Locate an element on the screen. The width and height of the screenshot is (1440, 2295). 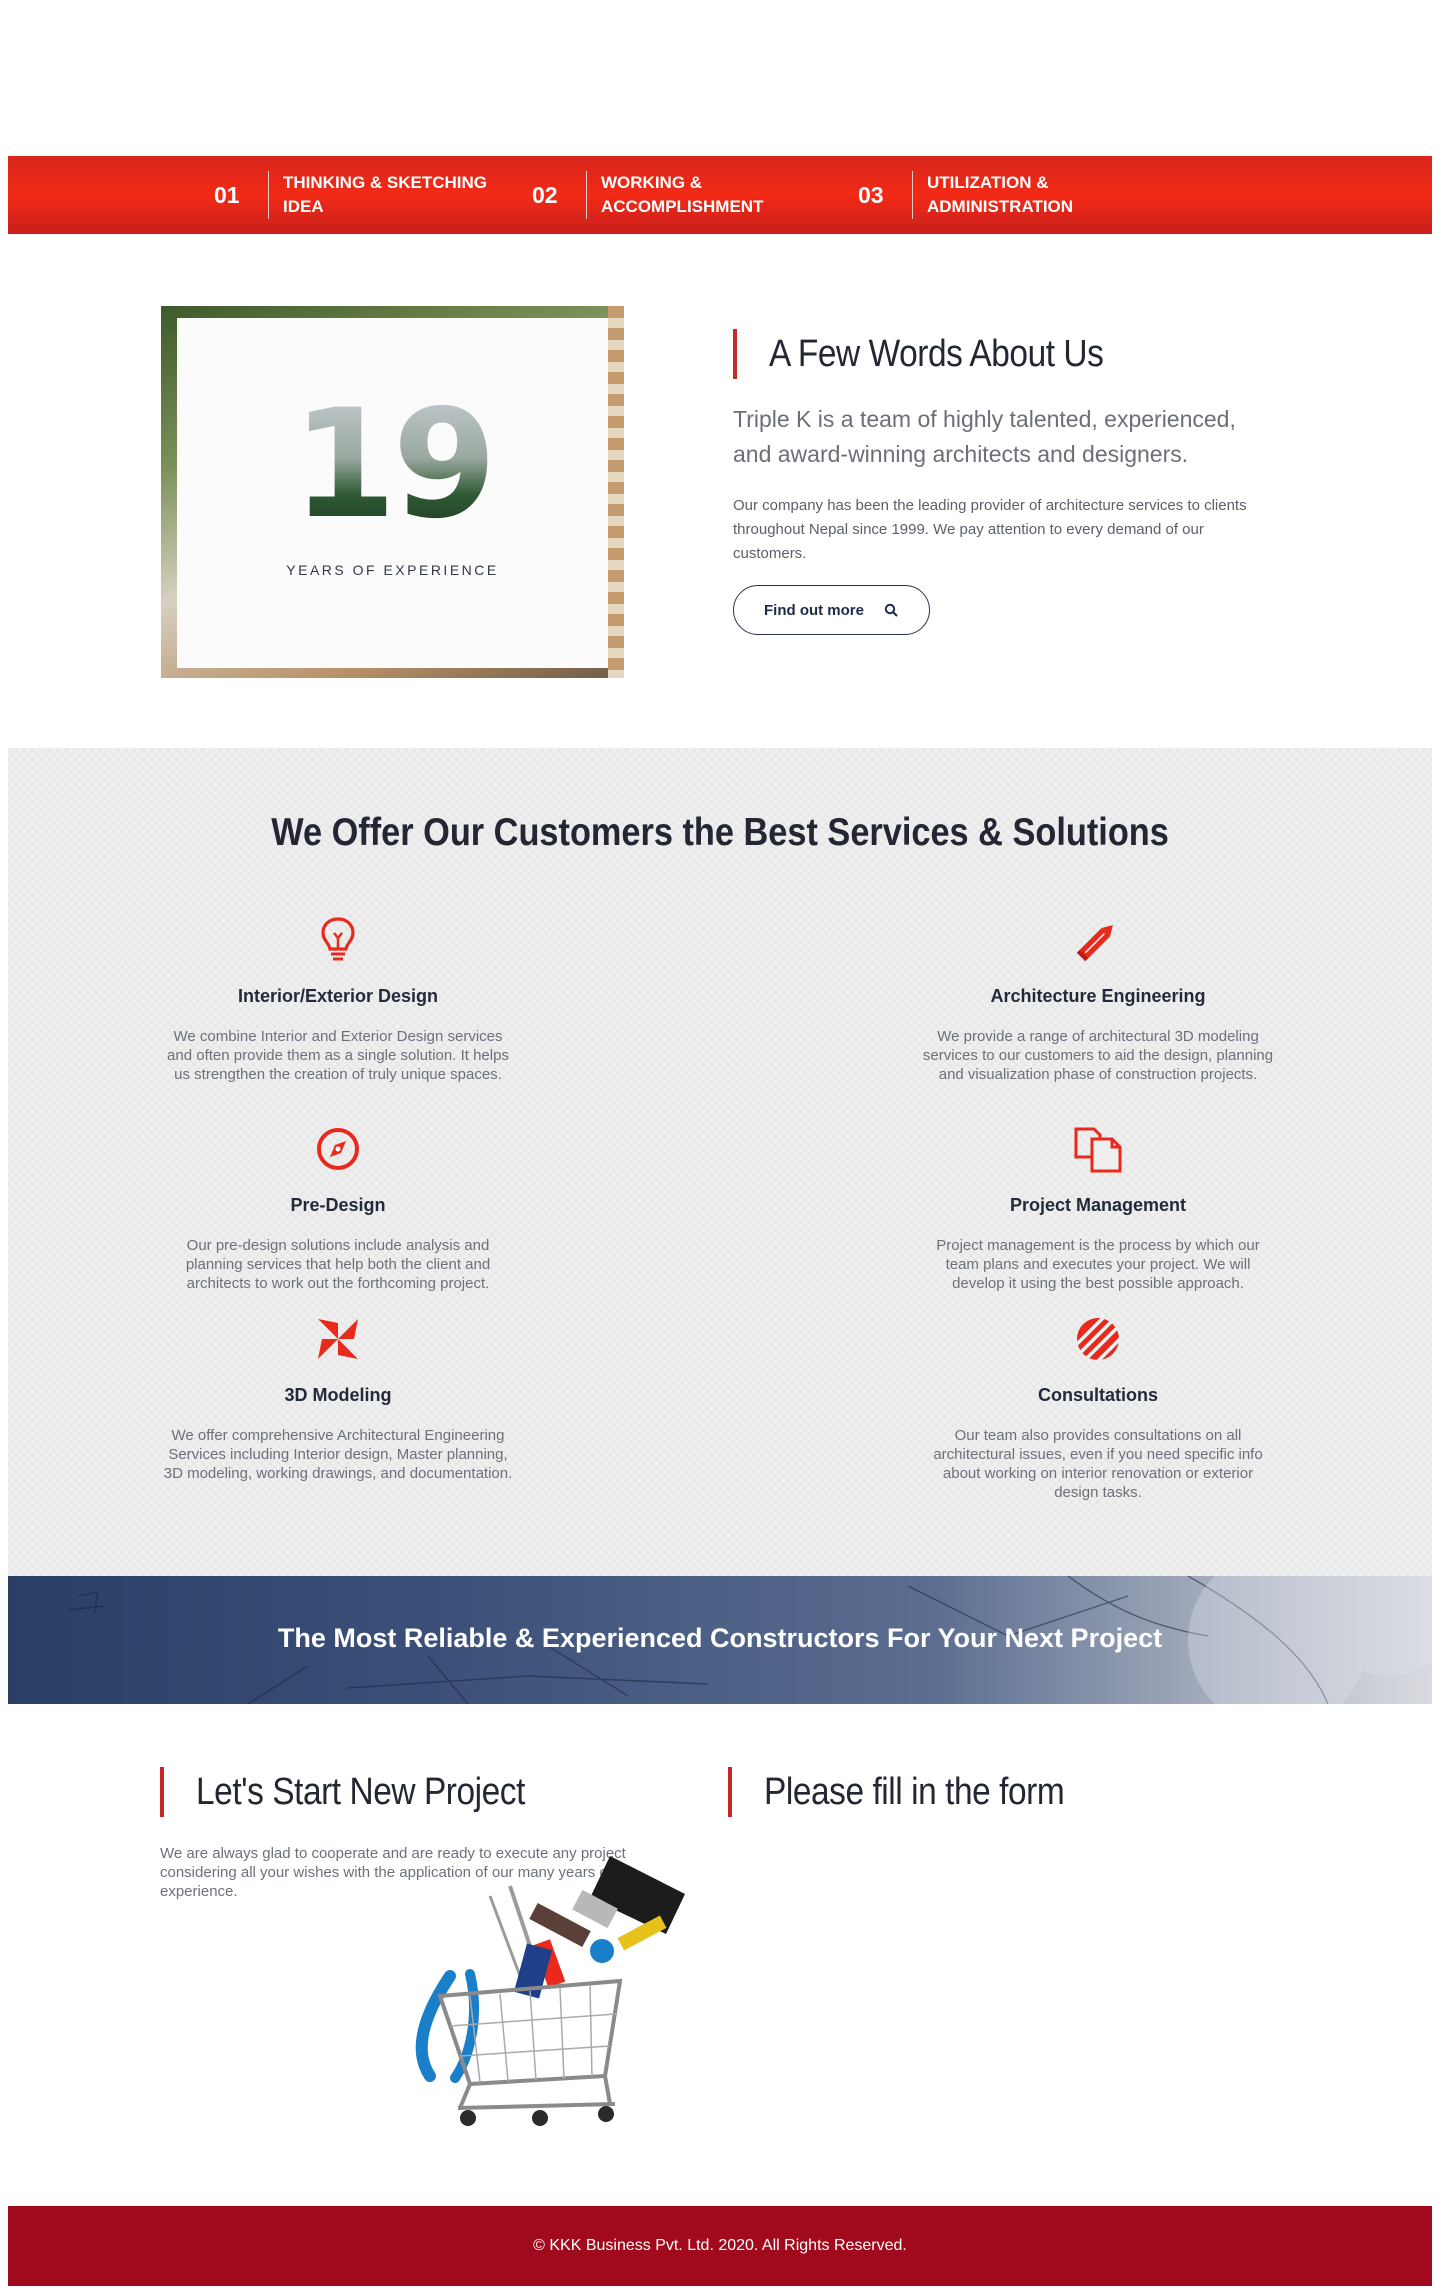
about-heading: A Few Words About Us is located at coordinates (941, 354).